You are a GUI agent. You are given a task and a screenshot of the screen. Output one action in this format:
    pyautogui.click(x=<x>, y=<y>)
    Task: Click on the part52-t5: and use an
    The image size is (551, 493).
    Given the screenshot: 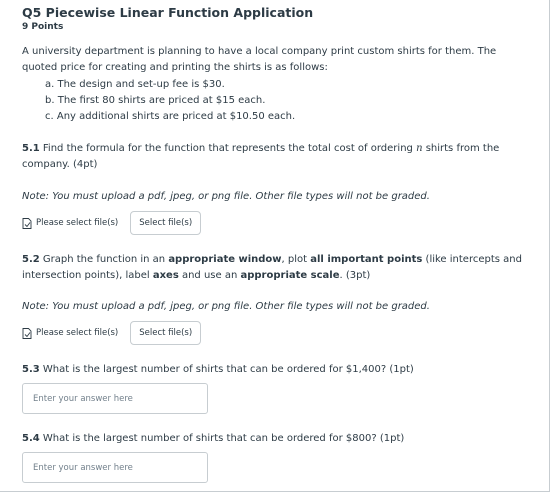 What is the action you would take?
    pyautogui.click(x=209, y=275)
    